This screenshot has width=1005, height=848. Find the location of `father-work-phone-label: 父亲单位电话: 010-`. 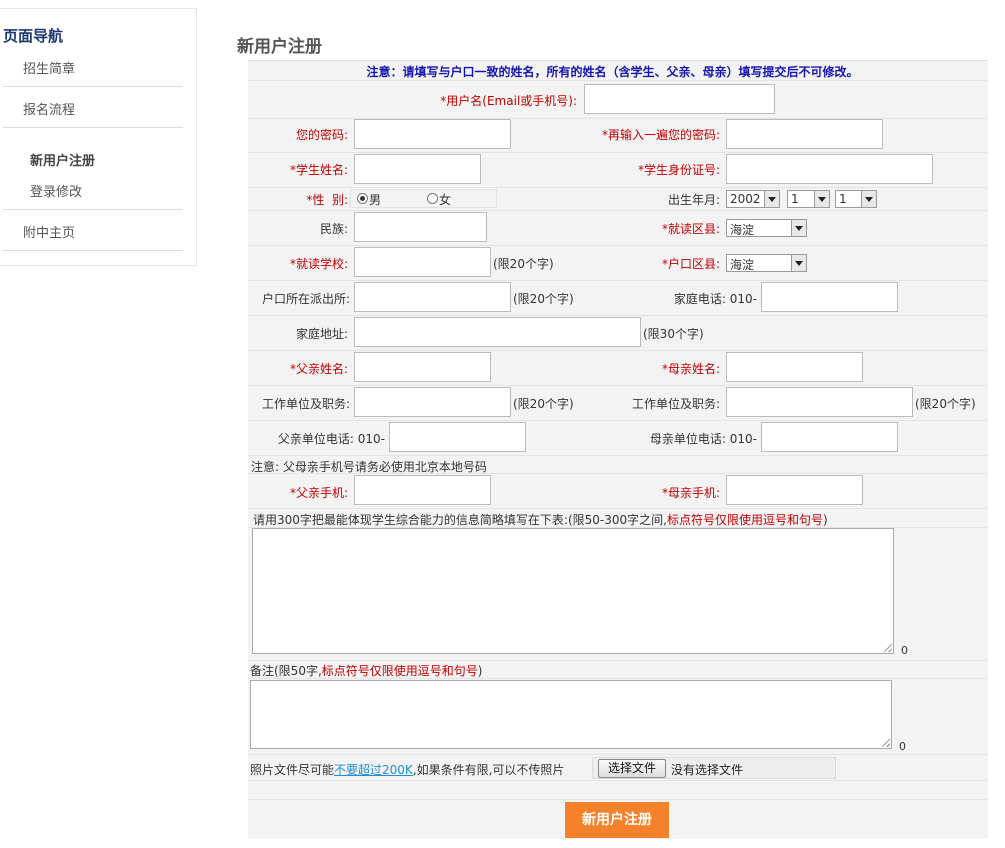

father-work-phone-label: 父亲单位电话: 010- is located at coordinates (331, 439).